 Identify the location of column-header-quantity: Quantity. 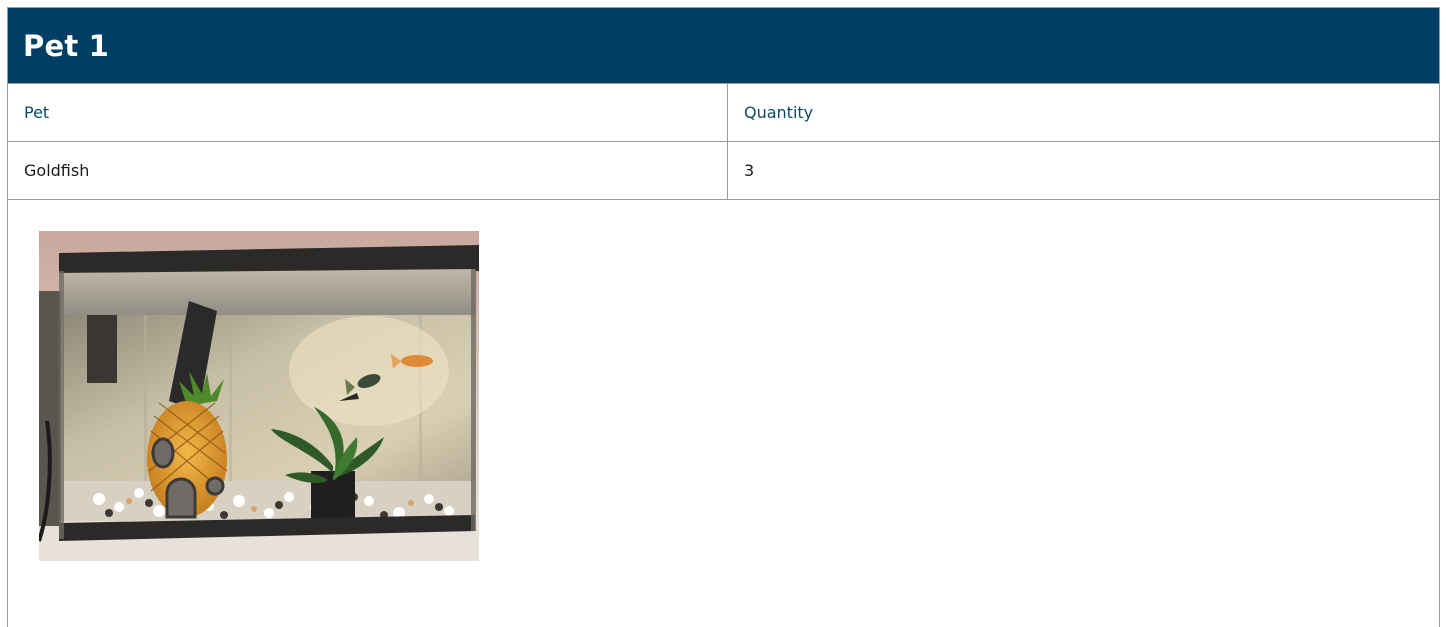
(779, 112).